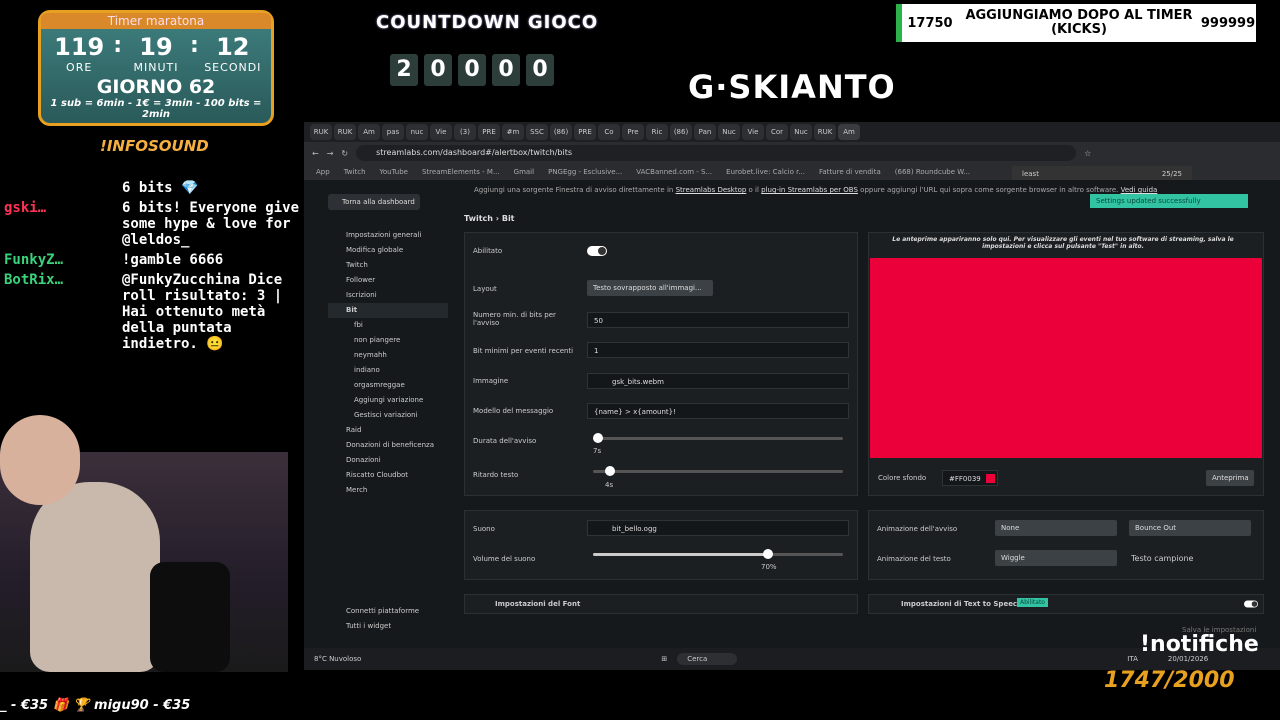  Describe the element at coordinates (524, 172) in the screenshot. I see `bookmark-item: Gmail` at that location.